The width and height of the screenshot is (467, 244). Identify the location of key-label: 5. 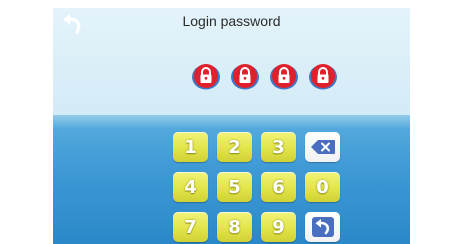
(234, 187).